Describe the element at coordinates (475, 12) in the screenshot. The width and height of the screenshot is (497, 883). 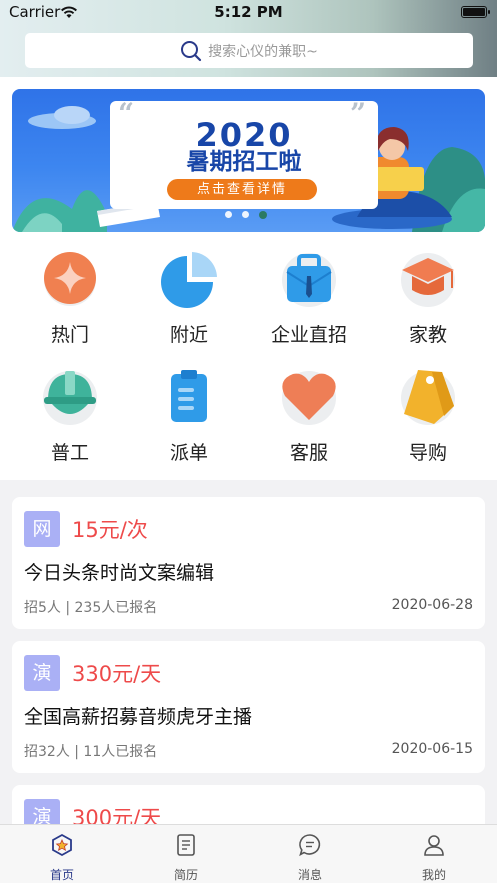
I see `battery-icon` at that location.